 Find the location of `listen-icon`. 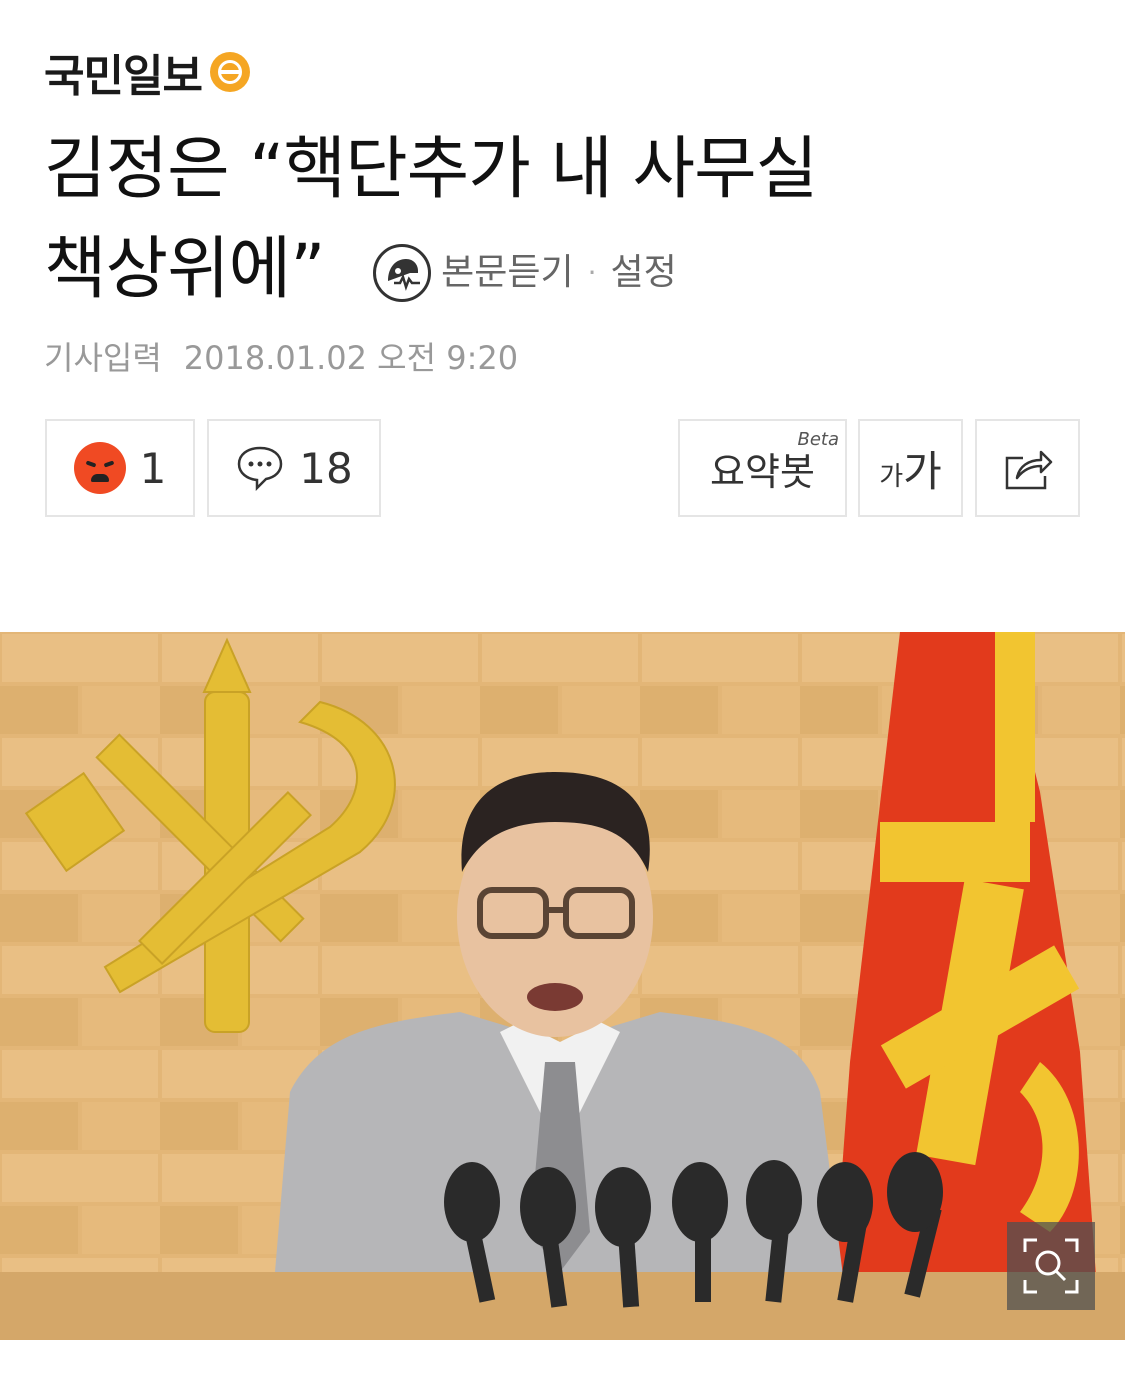

listen-icon is located at coordinates (402, 273).